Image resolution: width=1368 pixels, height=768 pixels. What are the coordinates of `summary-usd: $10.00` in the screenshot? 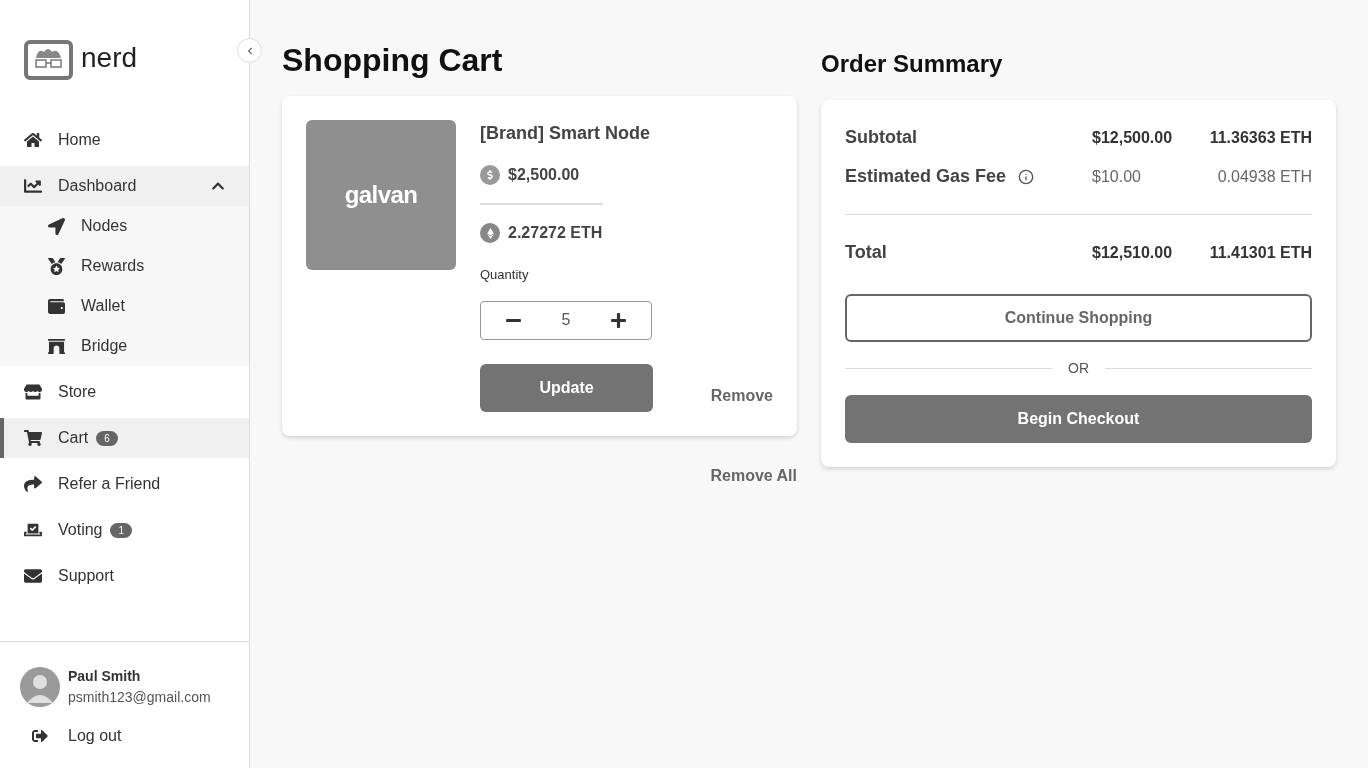 It's located at (1117, 176).